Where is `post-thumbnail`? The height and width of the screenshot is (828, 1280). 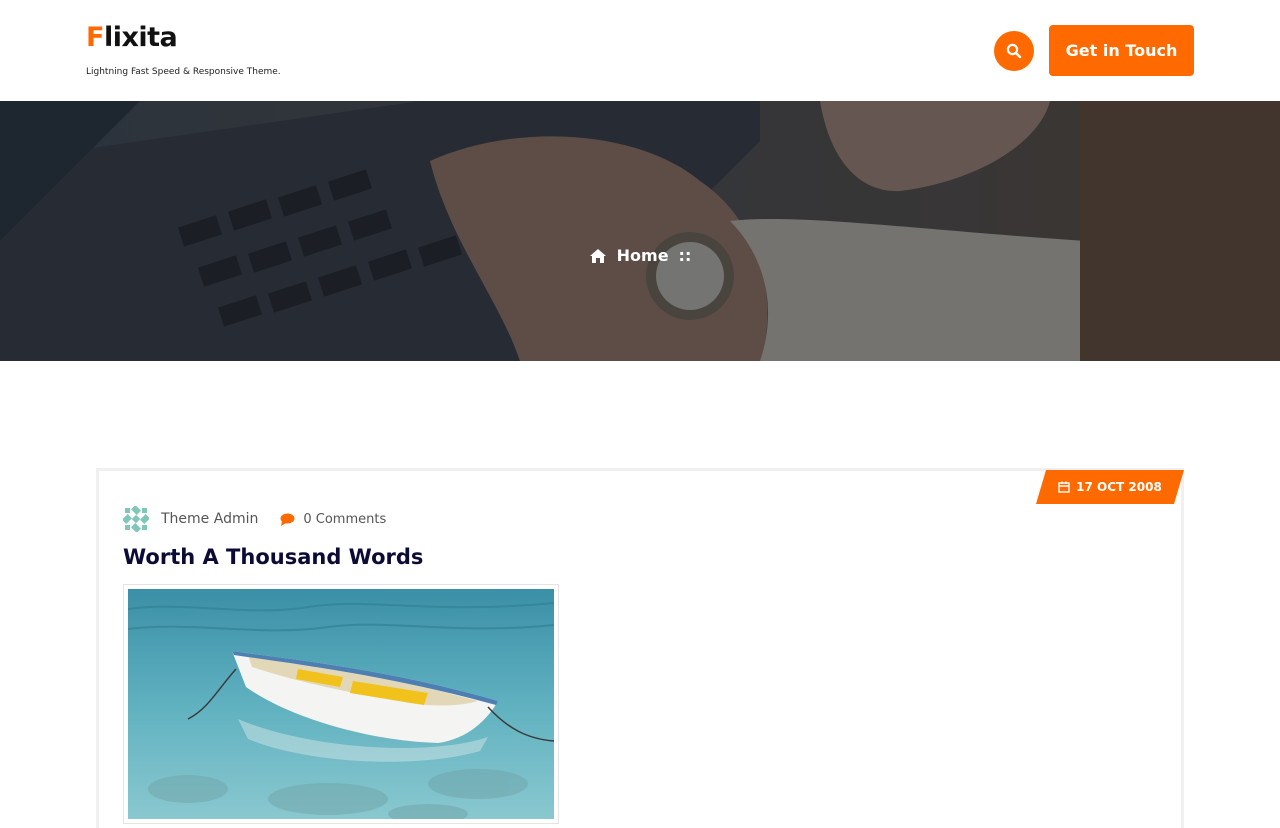 post-thumbnail is located at coordinates (341, 704).